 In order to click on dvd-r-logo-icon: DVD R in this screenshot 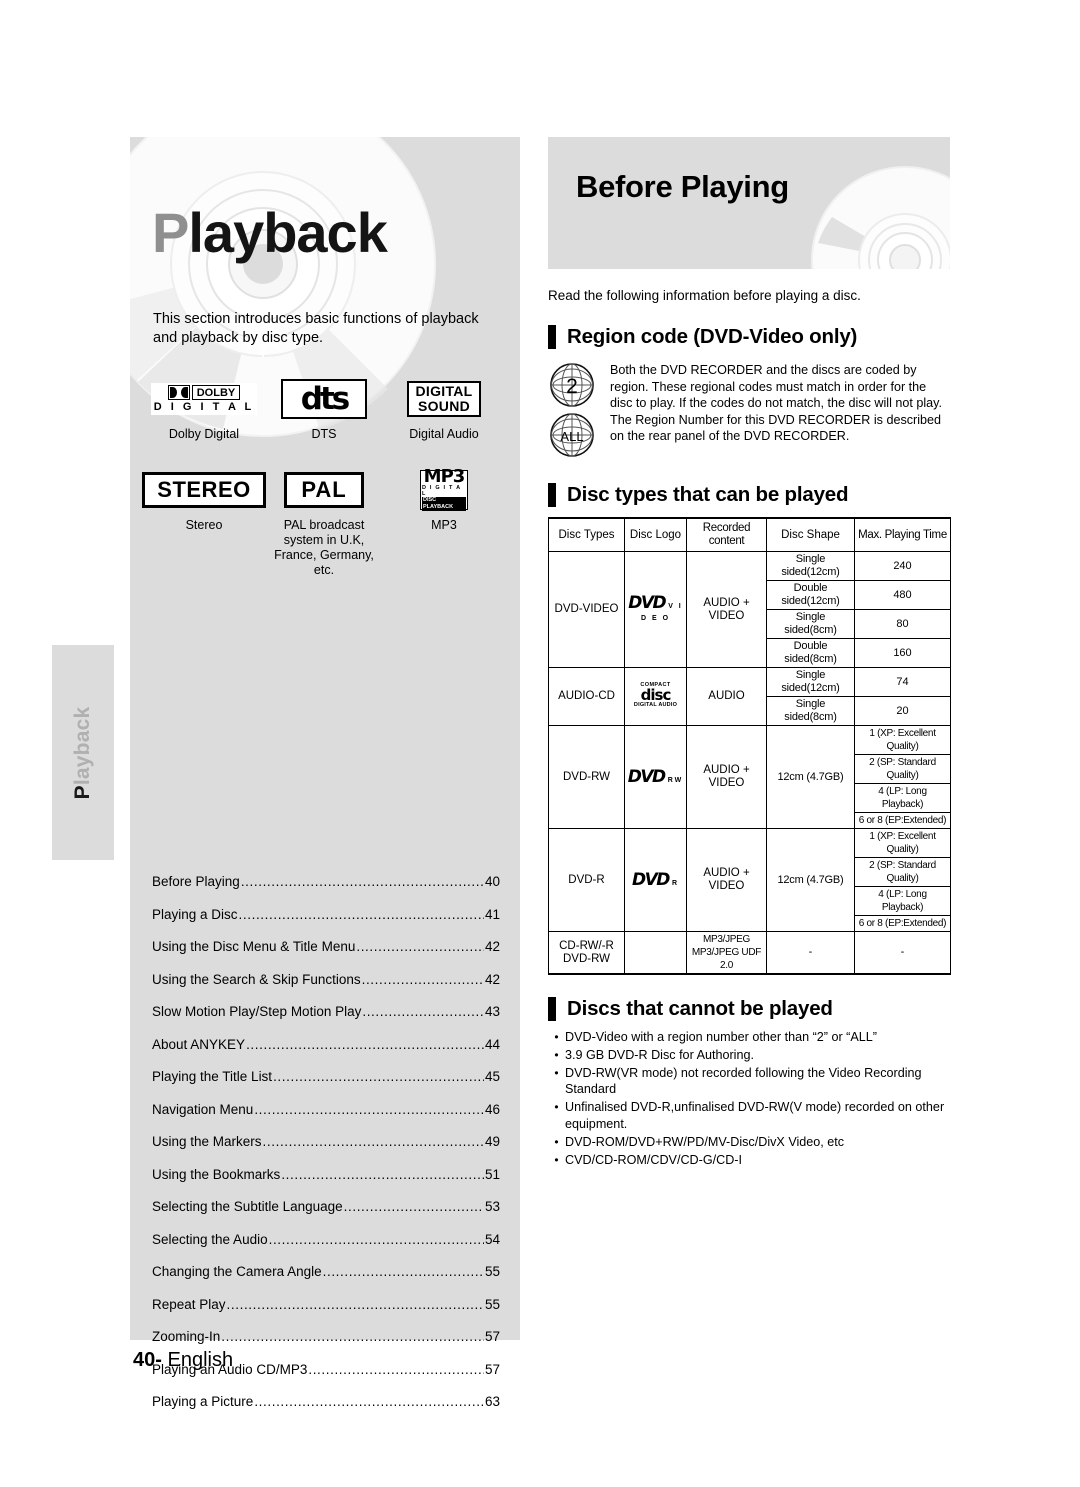, I will do `click(655, 879)`.